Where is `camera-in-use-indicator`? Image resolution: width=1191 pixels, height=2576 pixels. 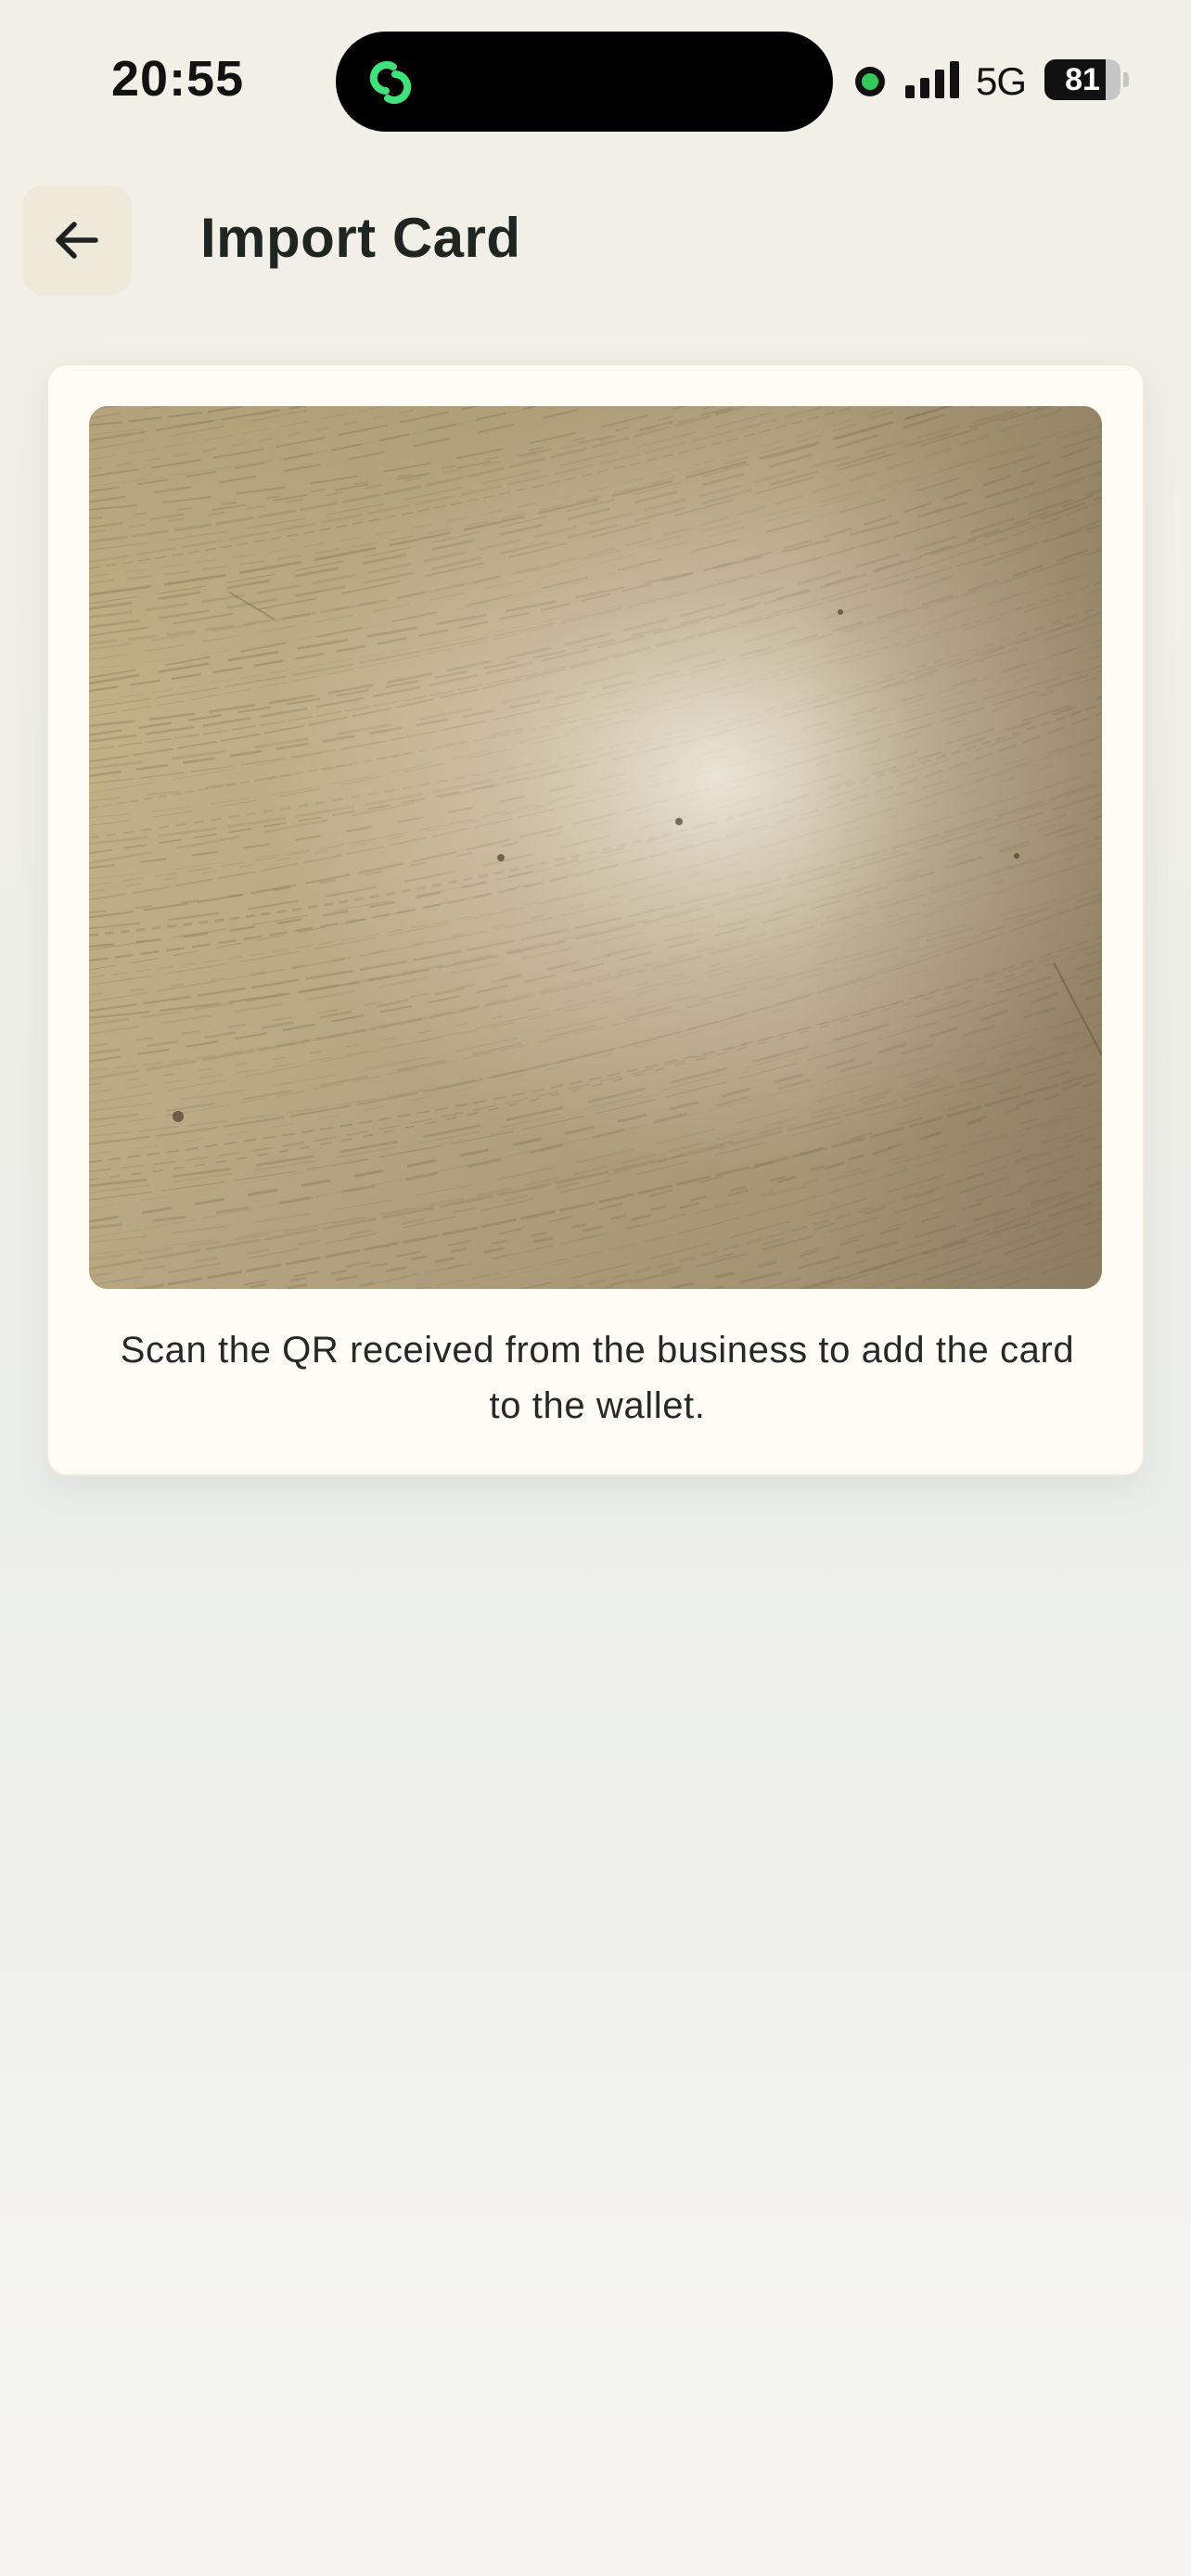
camera-in-use-indicator is located at coordinates (870, 81).